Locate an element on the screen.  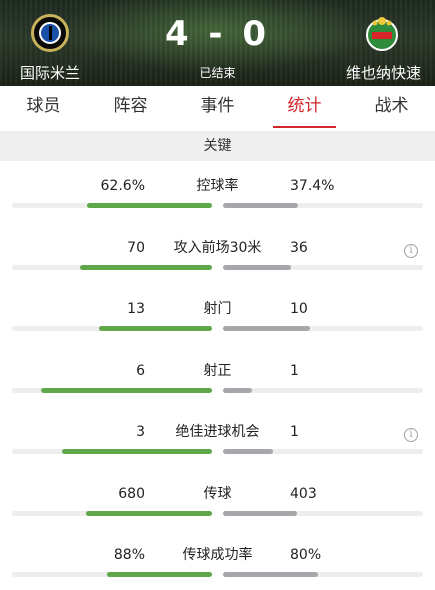
stat-label: 射门 is located at coordinates (217, 309).